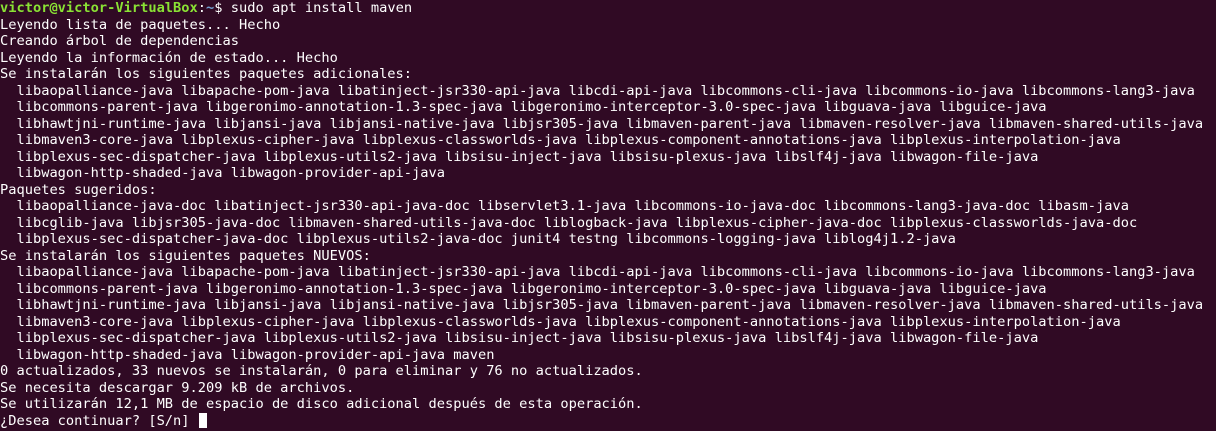 This screenshot has height=431, width=1216. Describe the element at coordinates (222, 8) in the screenshot. I see `prompt-symbol: $` at that location.